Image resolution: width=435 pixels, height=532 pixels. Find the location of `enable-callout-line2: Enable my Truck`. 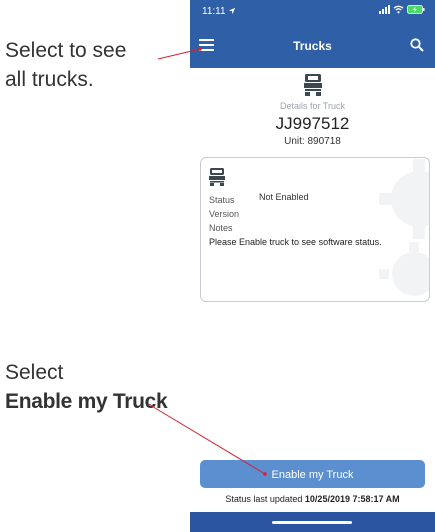

enable-callout-line2: Enable my Truck is located at coordinates (86, 401).